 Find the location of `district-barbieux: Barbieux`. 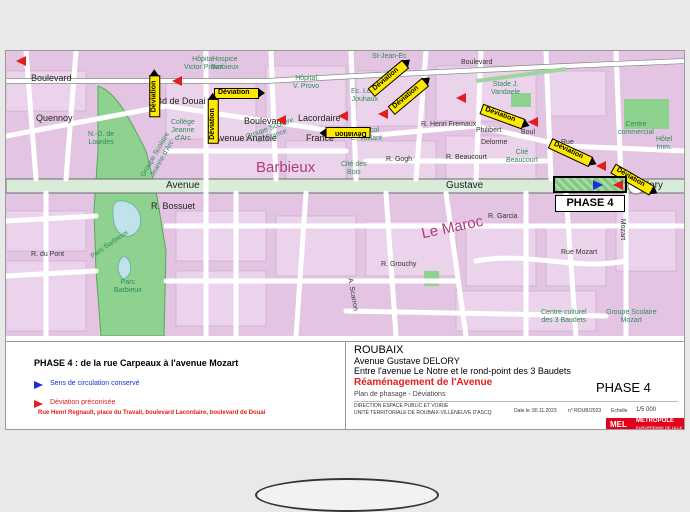

district-barbieux: Barbieux is located at coordinates (286, 167).